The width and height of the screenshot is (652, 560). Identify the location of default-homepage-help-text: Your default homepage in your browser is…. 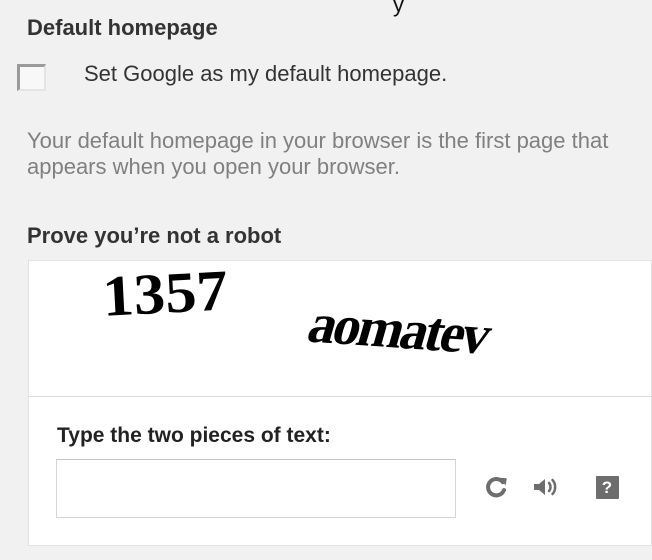
(318, 153).